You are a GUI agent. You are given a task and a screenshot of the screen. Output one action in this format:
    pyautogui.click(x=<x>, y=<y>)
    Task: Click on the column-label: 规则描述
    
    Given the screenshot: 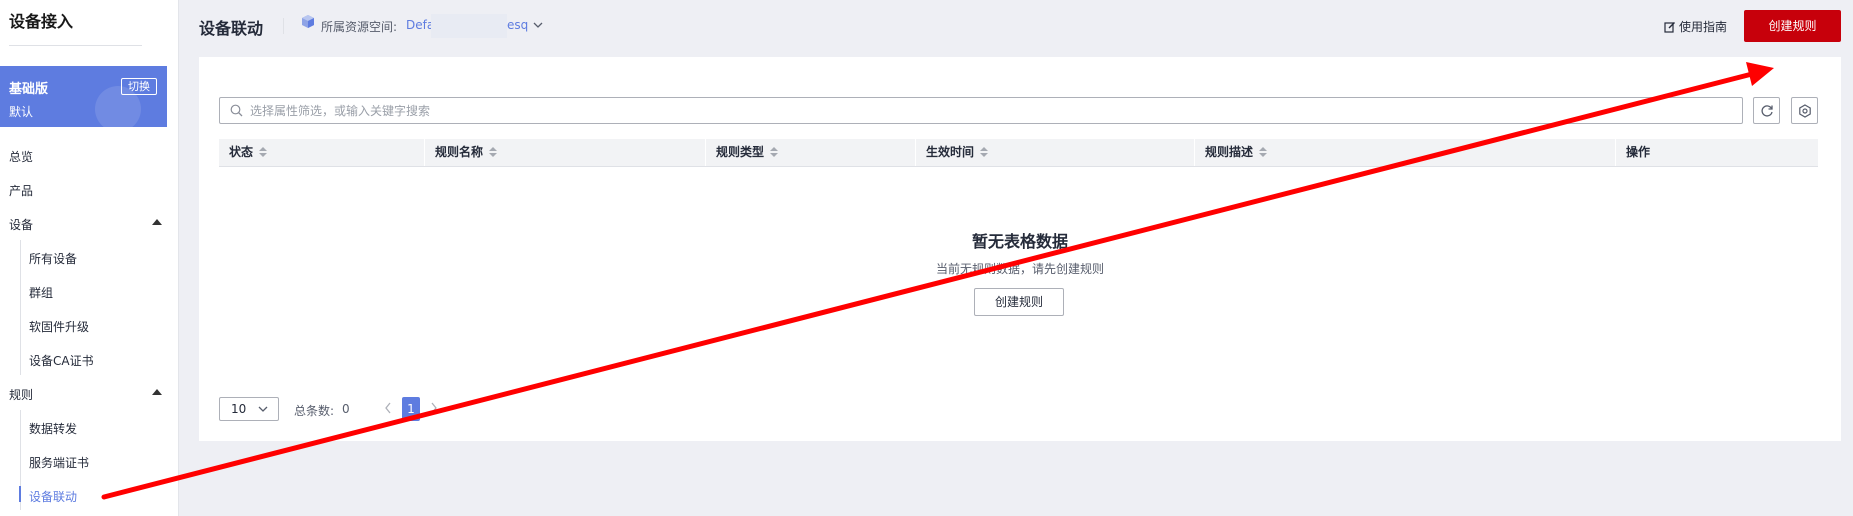 What is the action you would take?
    pyautogui.click(x=1229, y=152)
    